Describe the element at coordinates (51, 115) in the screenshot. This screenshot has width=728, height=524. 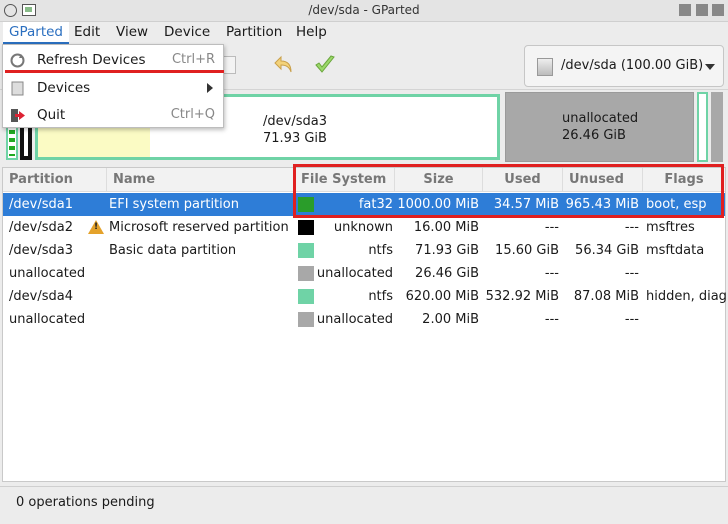
I see `menu-item-label: Quit` at that location.